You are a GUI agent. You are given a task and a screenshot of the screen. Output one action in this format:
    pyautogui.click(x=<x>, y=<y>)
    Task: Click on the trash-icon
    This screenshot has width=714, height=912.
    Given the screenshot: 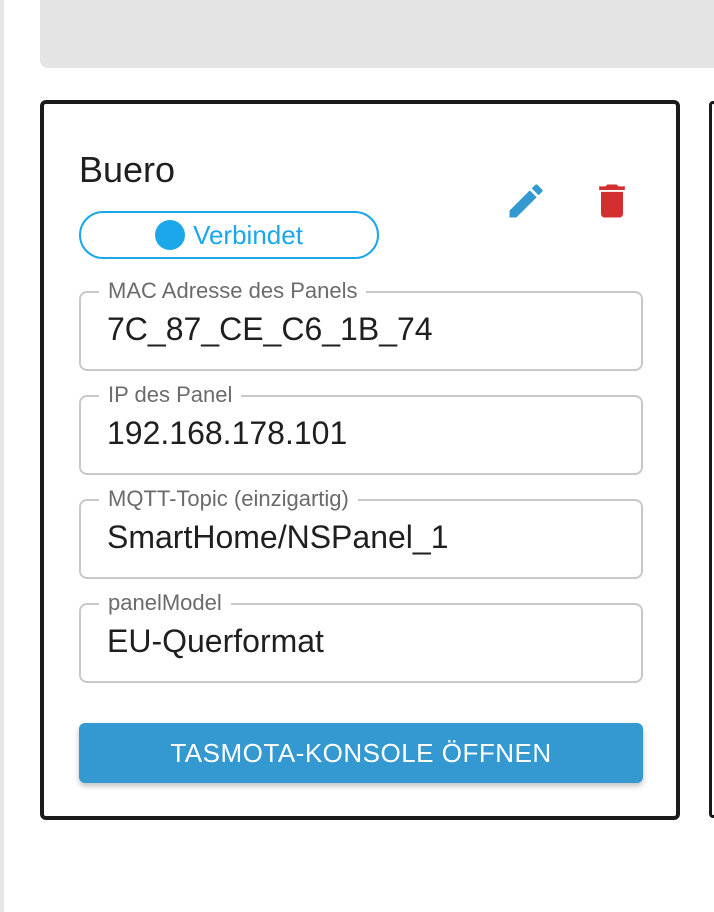 What is the action you would take?
    pyautogui.click(x=612, y=201)
    